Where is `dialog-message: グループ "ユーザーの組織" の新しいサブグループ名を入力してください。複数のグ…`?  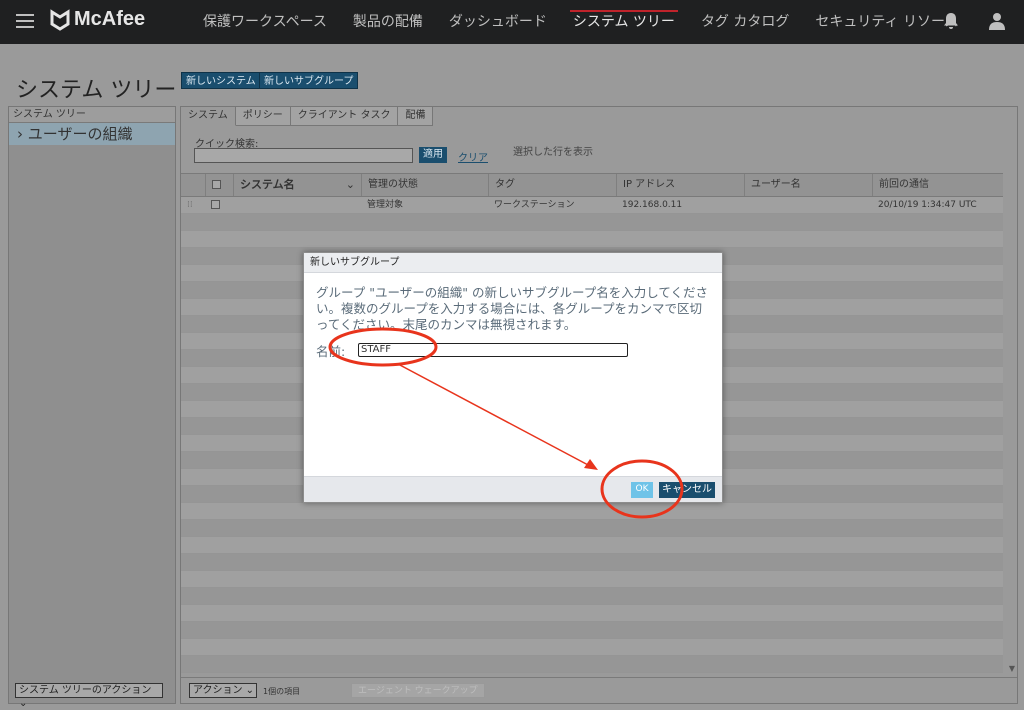
dialog-message: グループ "ユーザーの組織" の新しいサブグループ名を入力してください。複数のグ… is located at coordinates (512, 308).